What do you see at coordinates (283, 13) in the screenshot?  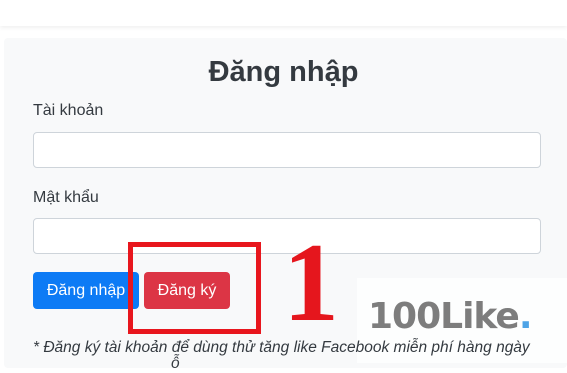 I see `top-navbar` at bounding box center [283, 13].